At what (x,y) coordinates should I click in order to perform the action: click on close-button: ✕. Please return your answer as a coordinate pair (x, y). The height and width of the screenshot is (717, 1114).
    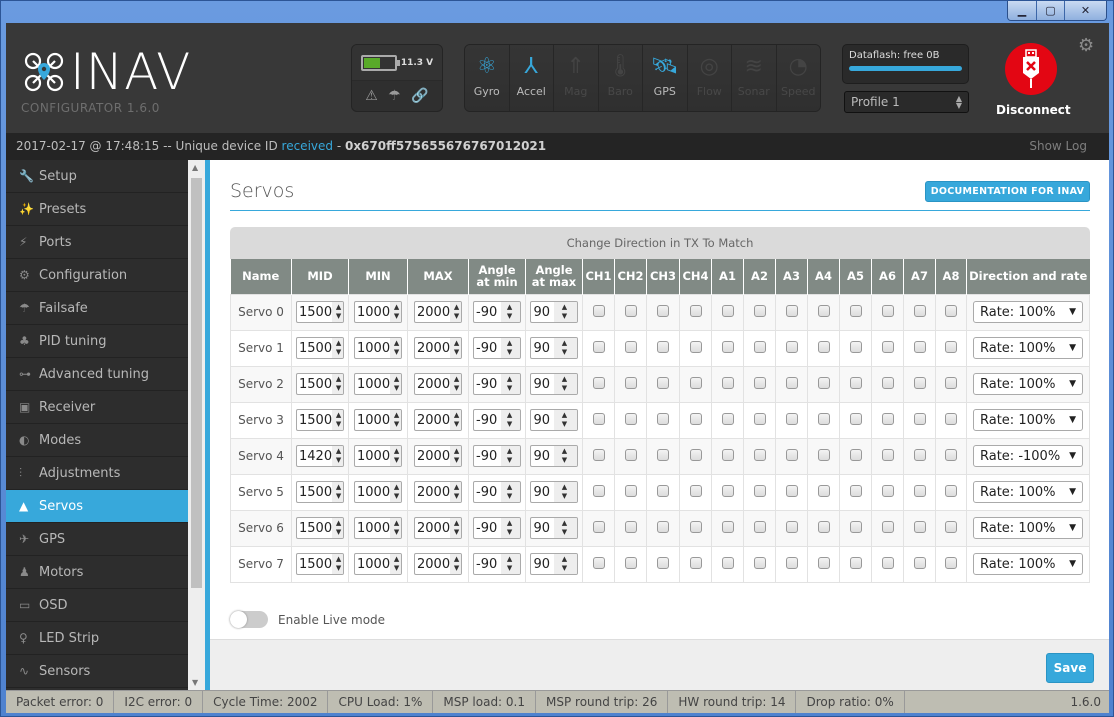
    Looking at the image, I should click on (1085, 10).